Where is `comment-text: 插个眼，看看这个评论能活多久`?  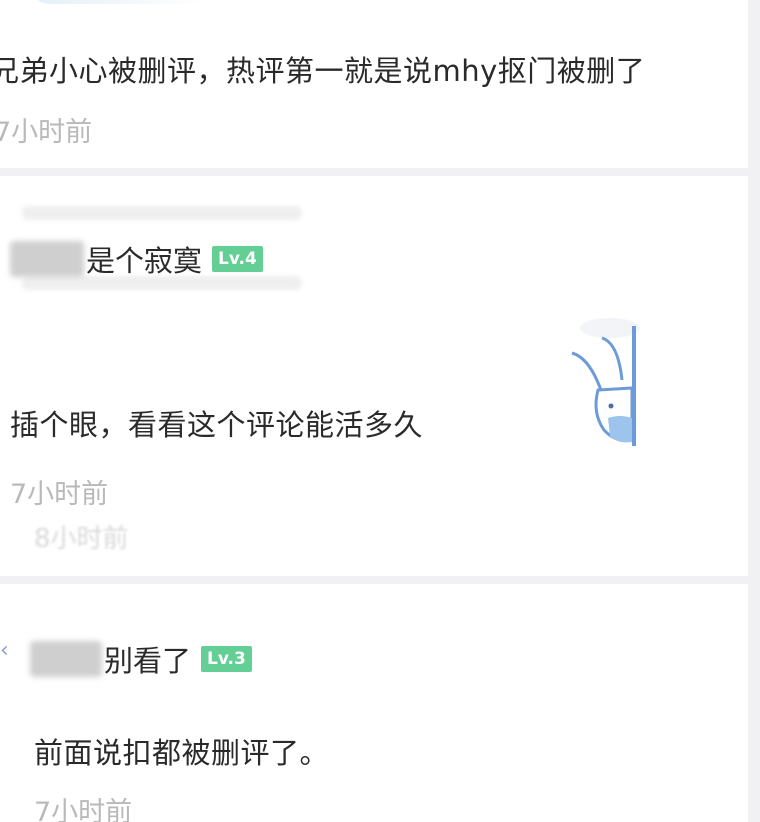 comment-text: 插个眼，看看这个评论能活多久 is located at coordinates (217, 425).